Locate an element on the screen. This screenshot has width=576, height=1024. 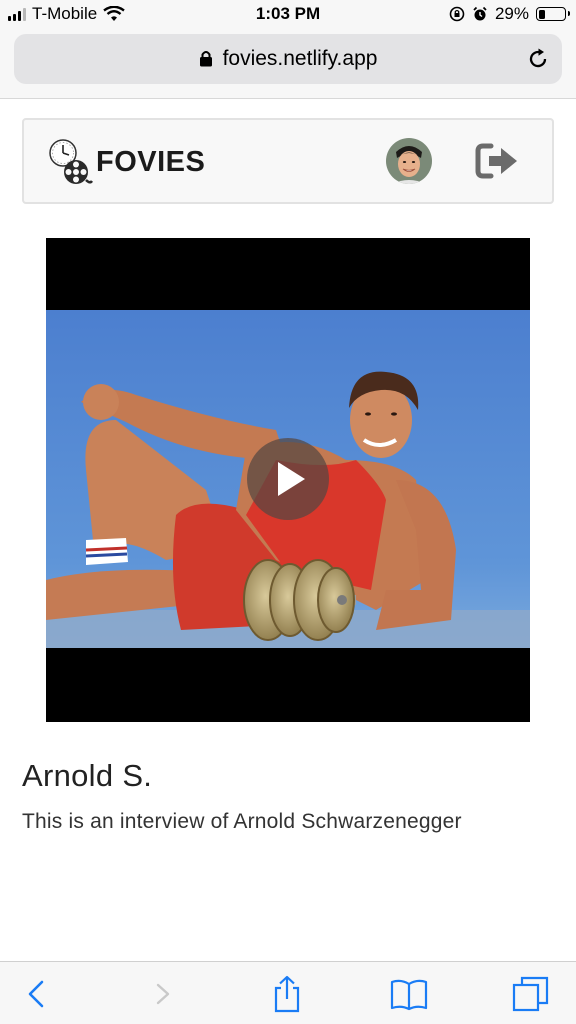
chevron-right-icon is located at coordinates (162, 994).